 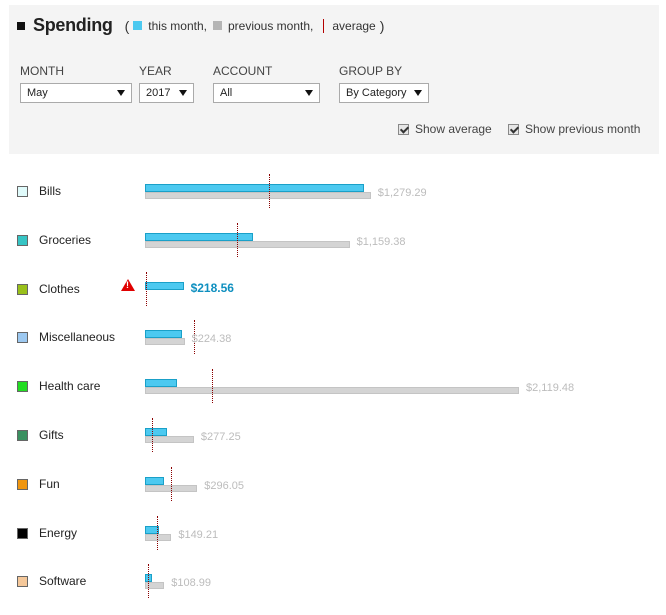 I want to click on account-select: All, so click(x=266, y=93).